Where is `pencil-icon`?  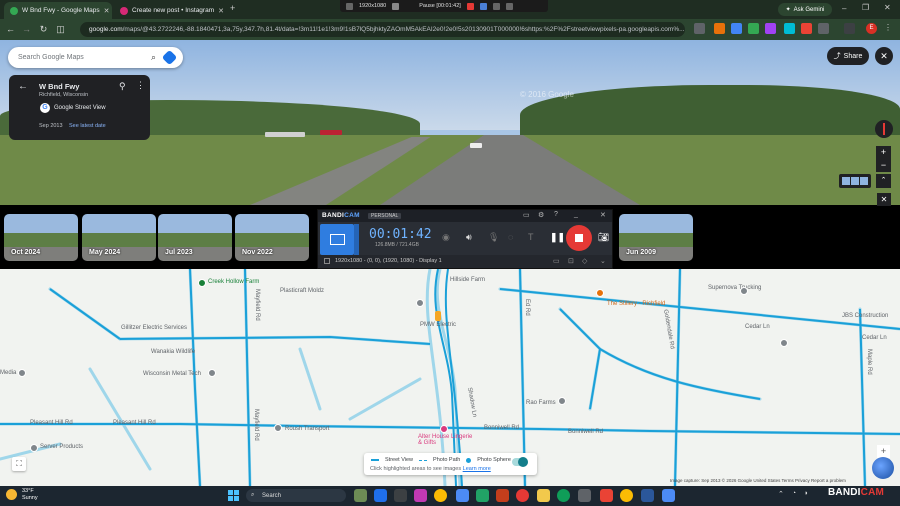
pencil-icon is located at coordinates (496, 6).